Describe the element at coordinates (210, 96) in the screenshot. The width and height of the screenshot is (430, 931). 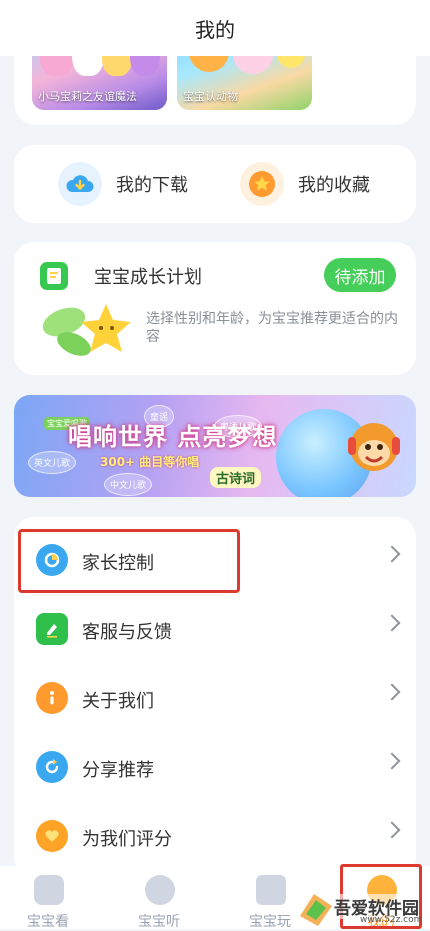
I see `recent-item-caption: 宝宝认动物` at that location.